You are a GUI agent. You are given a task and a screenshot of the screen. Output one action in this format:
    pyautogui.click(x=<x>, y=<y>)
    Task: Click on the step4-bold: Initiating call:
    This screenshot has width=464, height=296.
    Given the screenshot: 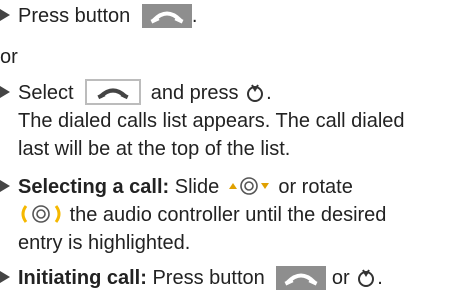 What is the action you would take?
    pyautogui.click(x=82, y=278)
    